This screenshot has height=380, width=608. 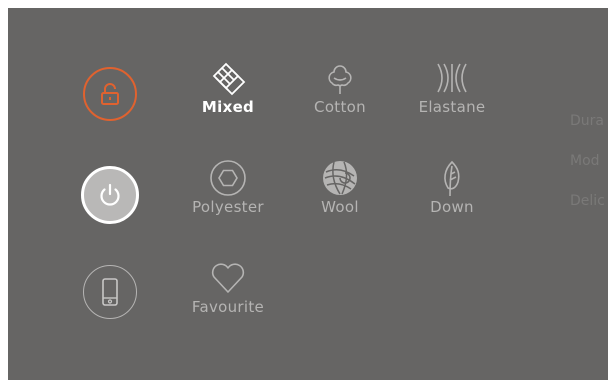 I want to click on program-elastane: Elastane, so click(x=452, y=87).